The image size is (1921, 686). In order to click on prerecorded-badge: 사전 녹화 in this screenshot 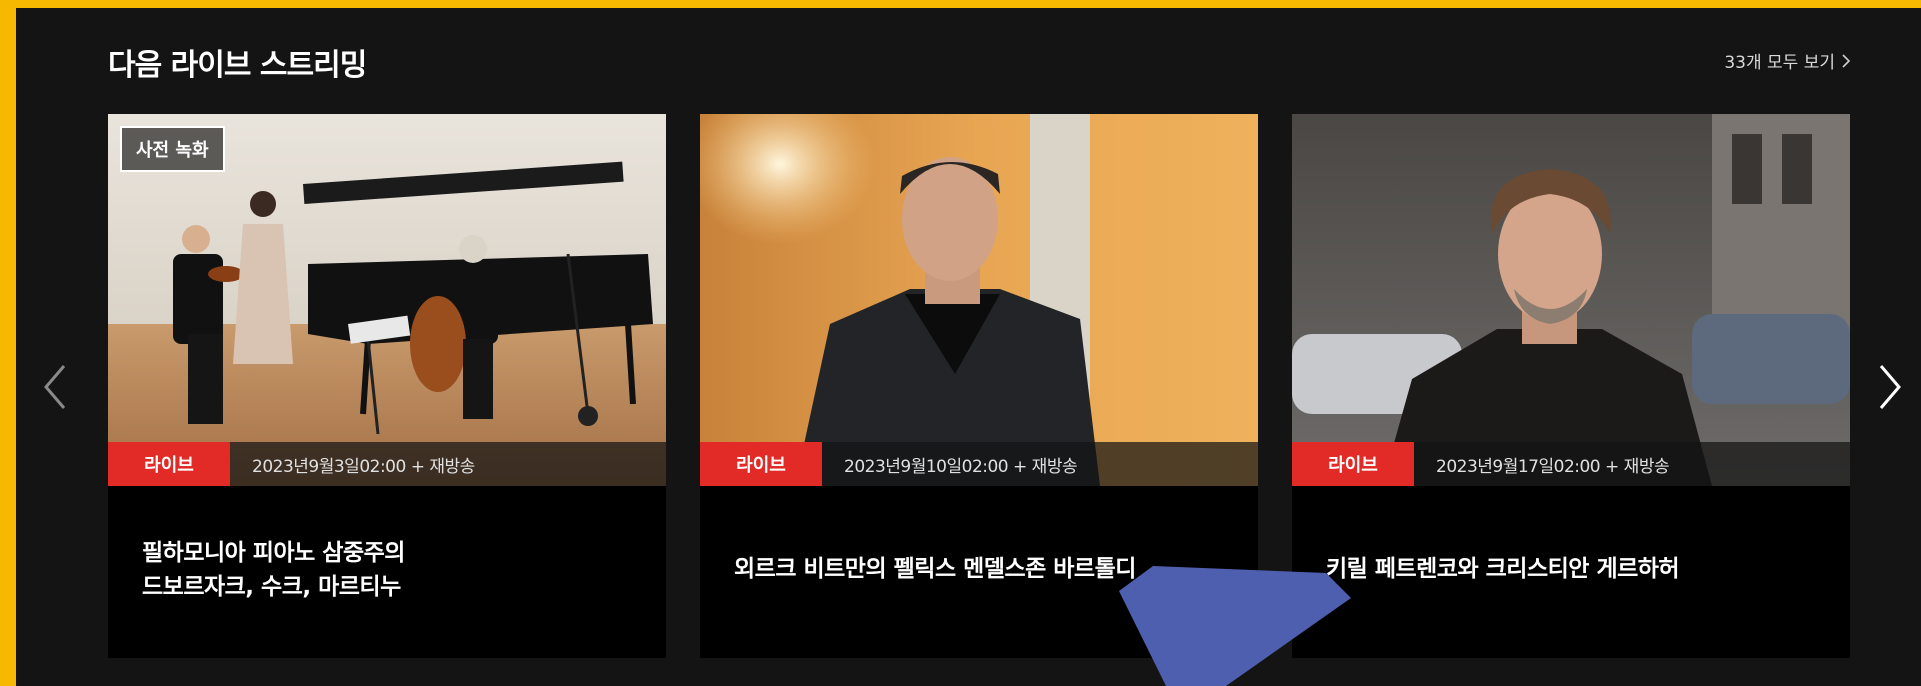, I will do `click(172, 149)`.